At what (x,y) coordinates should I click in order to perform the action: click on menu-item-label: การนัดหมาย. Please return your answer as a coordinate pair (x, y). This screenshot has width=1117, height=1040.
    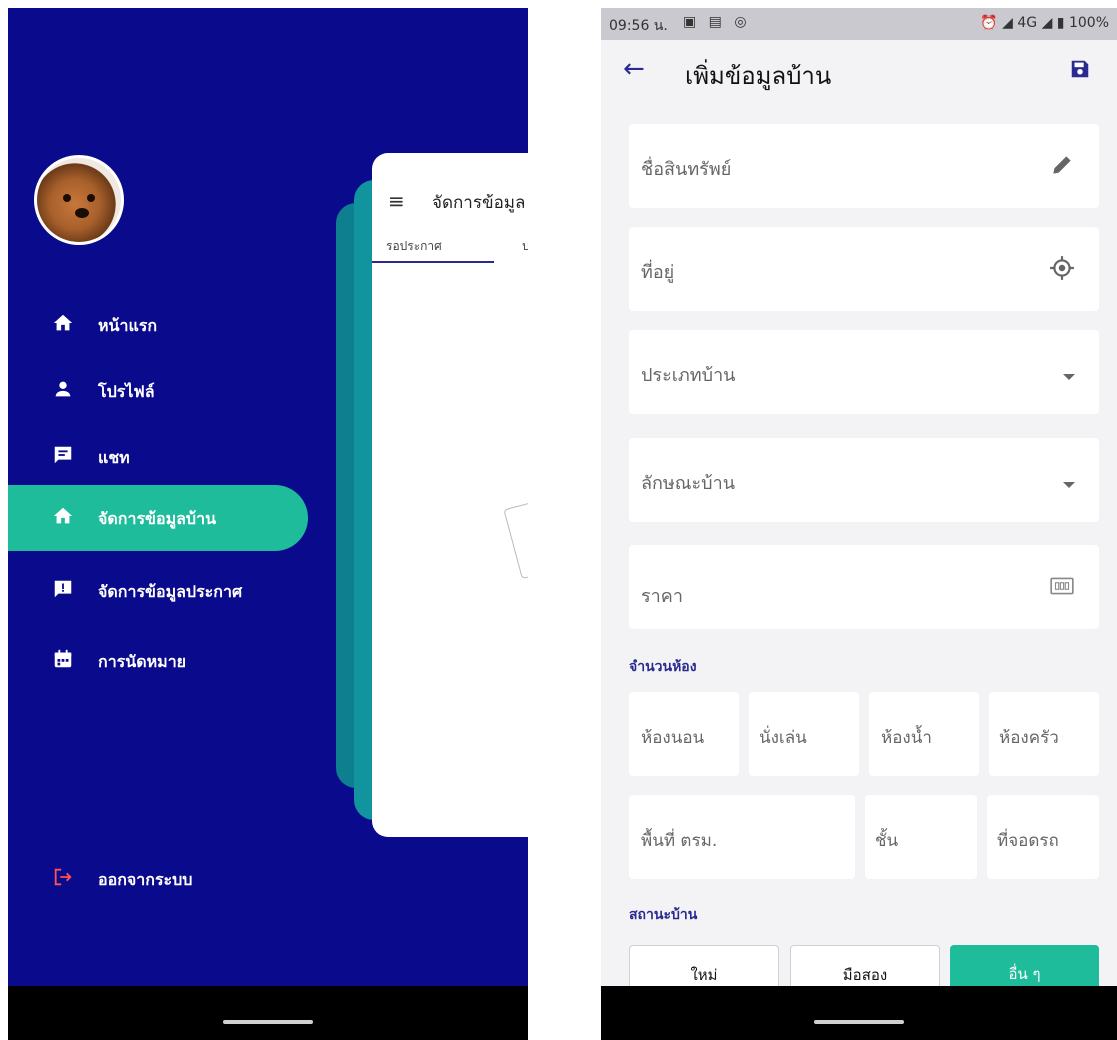
    Looking at the image, I should click on (142, 661).